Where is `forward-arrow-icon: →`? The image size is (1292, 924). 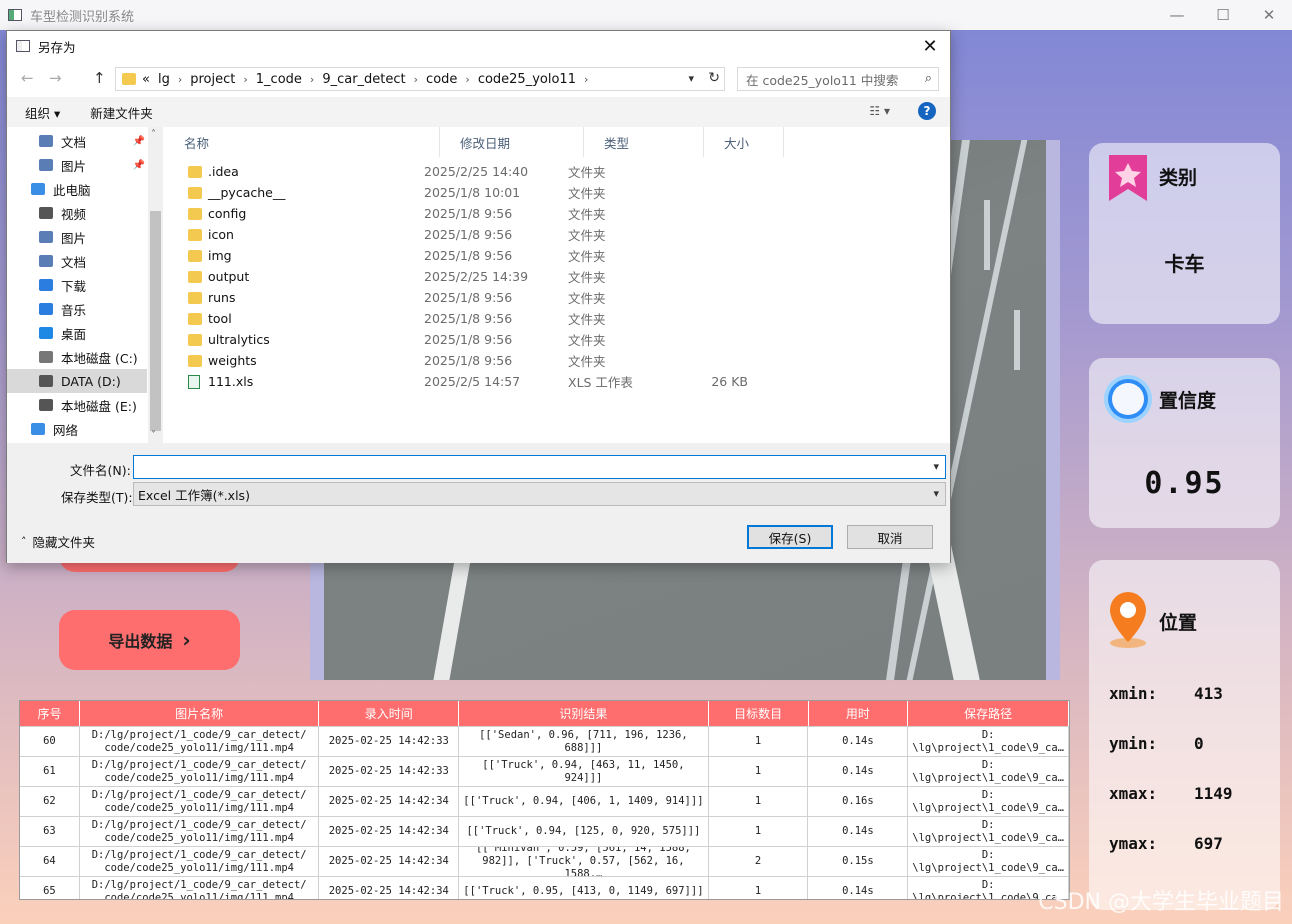 forward-arrow-icon: → is located at coordinates (55, 78).